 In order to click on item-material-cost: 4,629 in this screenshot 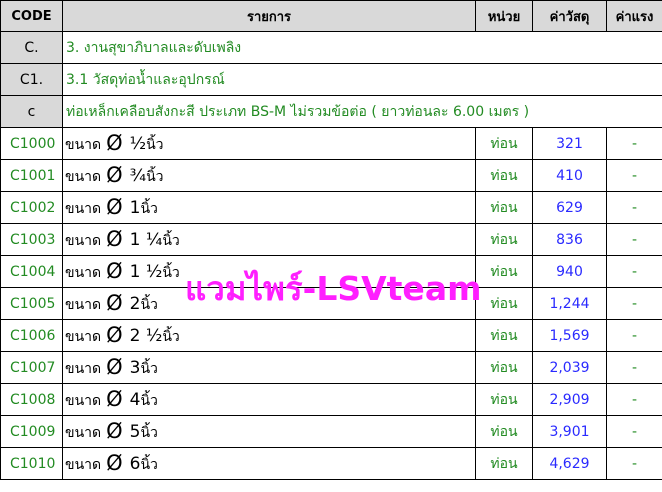, I will do `click(569, 463)`.